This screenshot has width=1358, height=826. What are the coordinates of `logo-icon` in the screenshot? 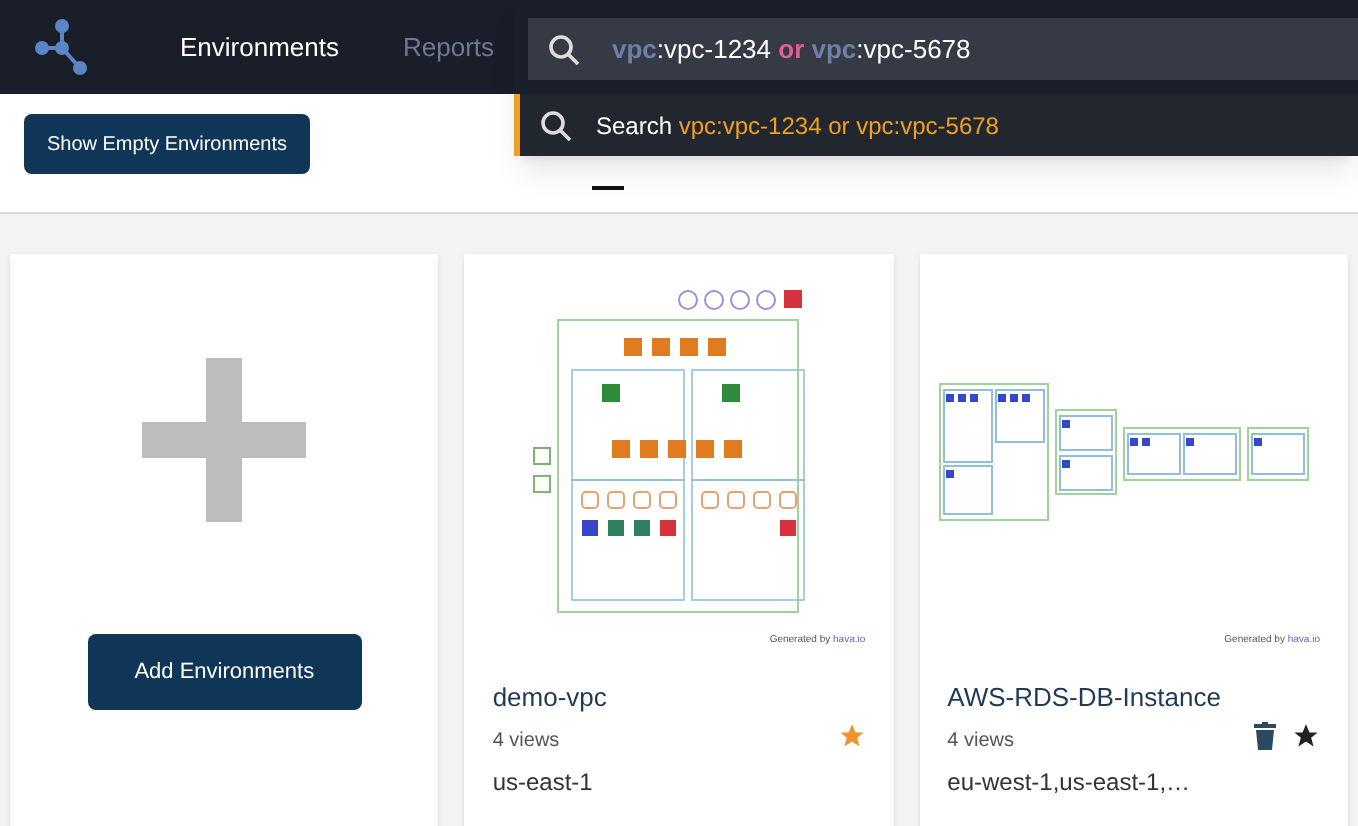 It's located at (62, 47).